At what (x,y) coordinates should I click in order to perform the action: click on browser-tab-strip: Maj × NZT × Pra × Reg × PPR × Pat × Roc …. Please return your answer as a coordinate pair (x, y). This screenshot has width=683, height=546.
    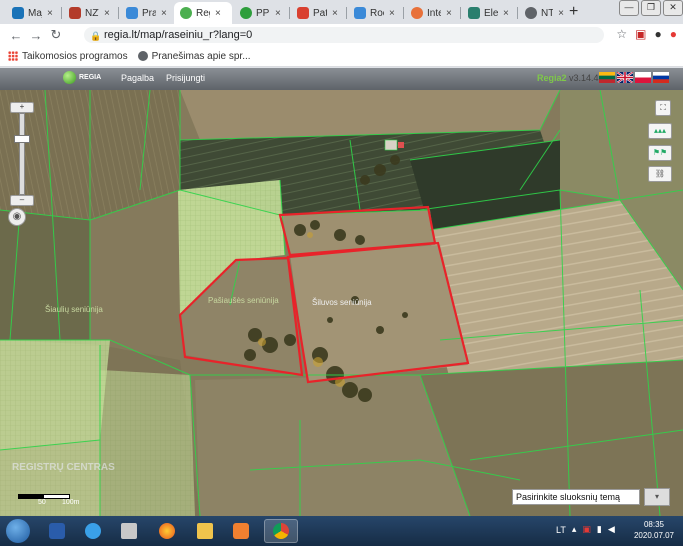
    Looking at the image, I should click on (341, 12).